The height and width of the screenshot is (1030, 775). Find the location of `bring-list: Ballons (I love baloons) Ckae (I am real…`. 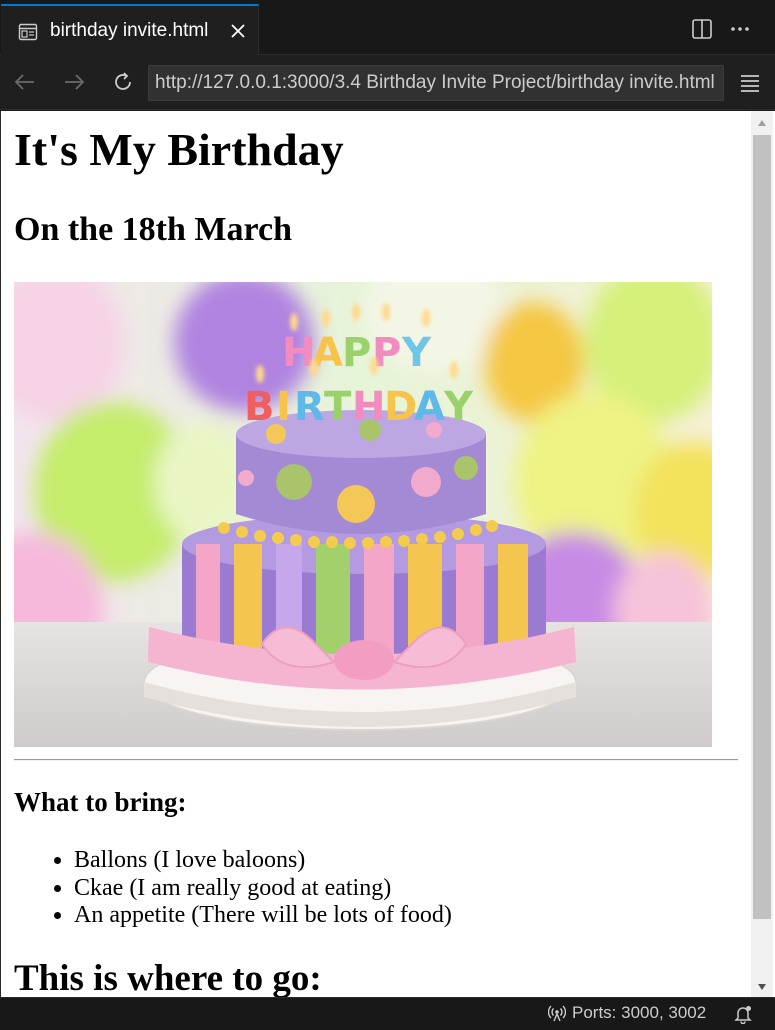

bring-list: Ballons (I love baloons) Ckae (I am real… is located at coordinates (263, 888).